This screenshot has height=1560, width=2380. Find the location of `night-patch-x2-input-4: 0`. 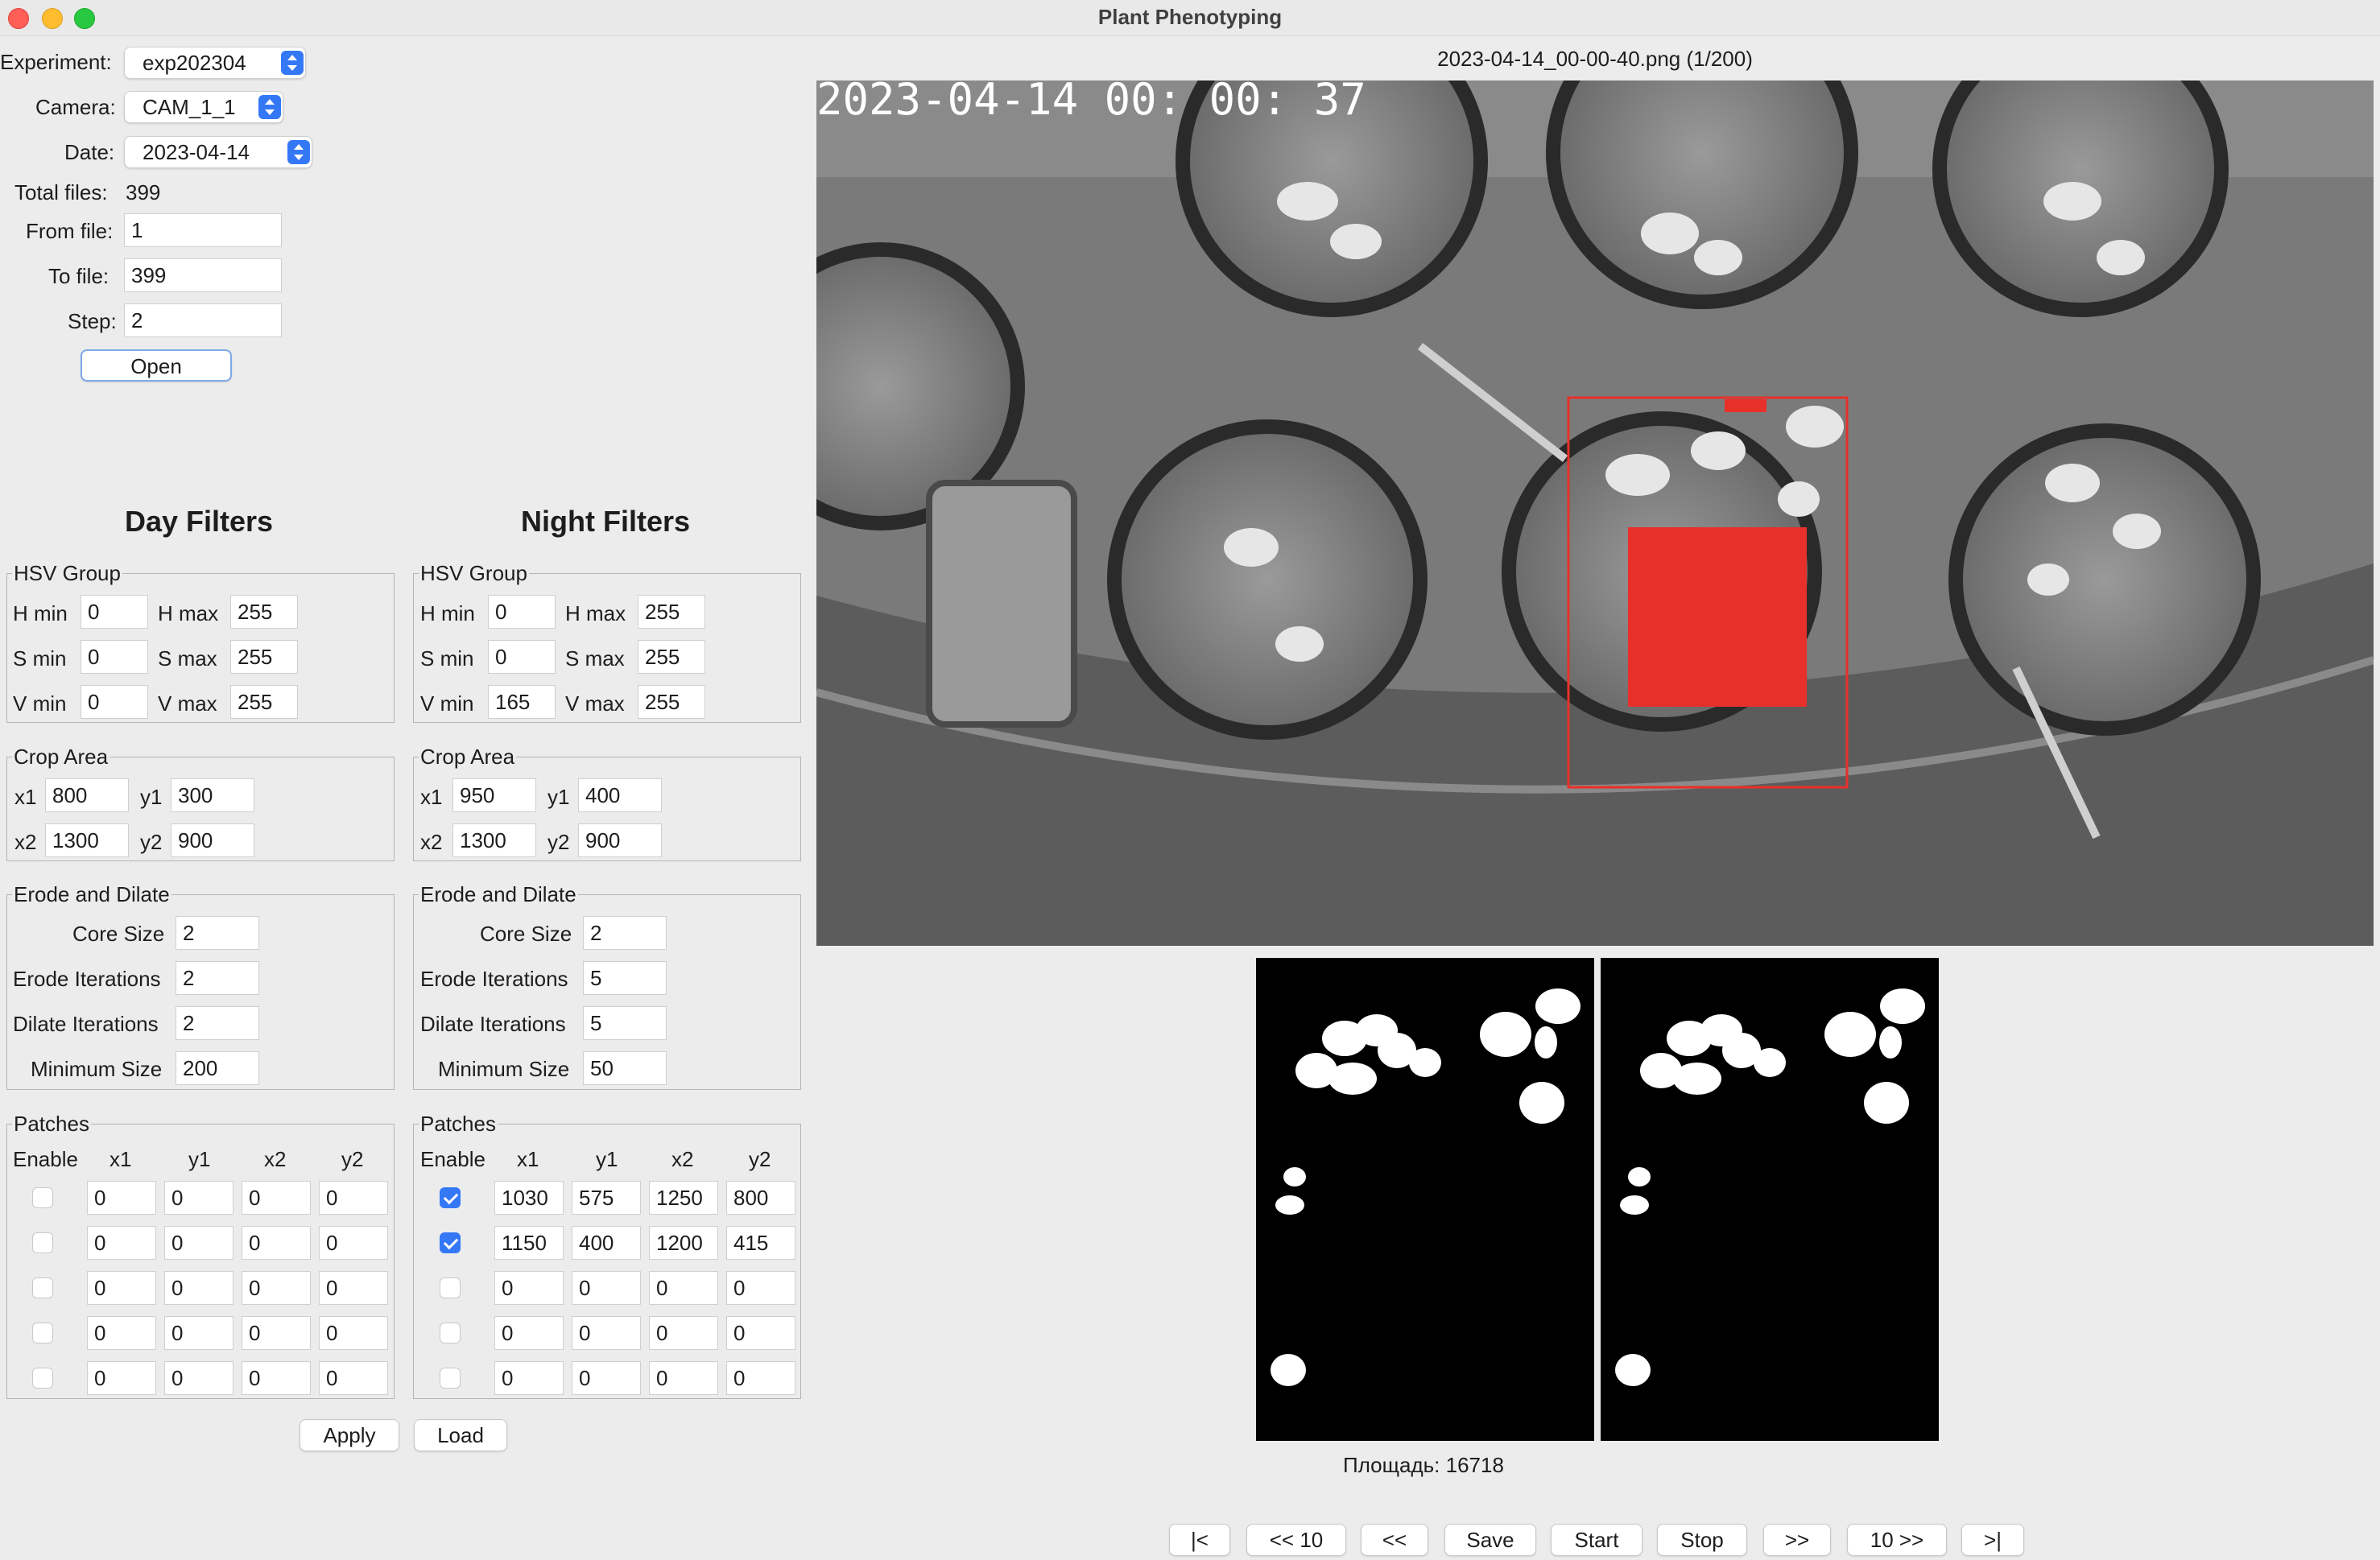

night-patch-x2-input-4: 0 is located at coordinates (683, 1333).